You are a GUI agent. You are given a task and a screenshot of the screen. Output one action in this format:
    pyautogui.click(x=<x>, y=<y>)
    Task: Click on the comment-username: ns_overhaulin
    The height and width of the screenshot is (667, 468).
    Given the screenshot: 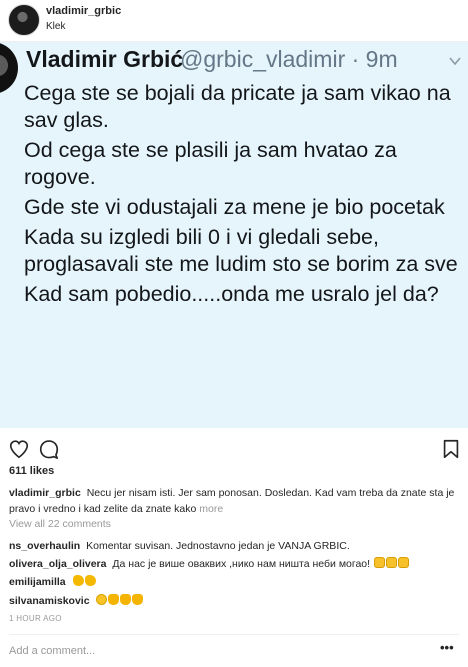 What is the action you would take?
    pyautogui.click(x=44, y=546)
    